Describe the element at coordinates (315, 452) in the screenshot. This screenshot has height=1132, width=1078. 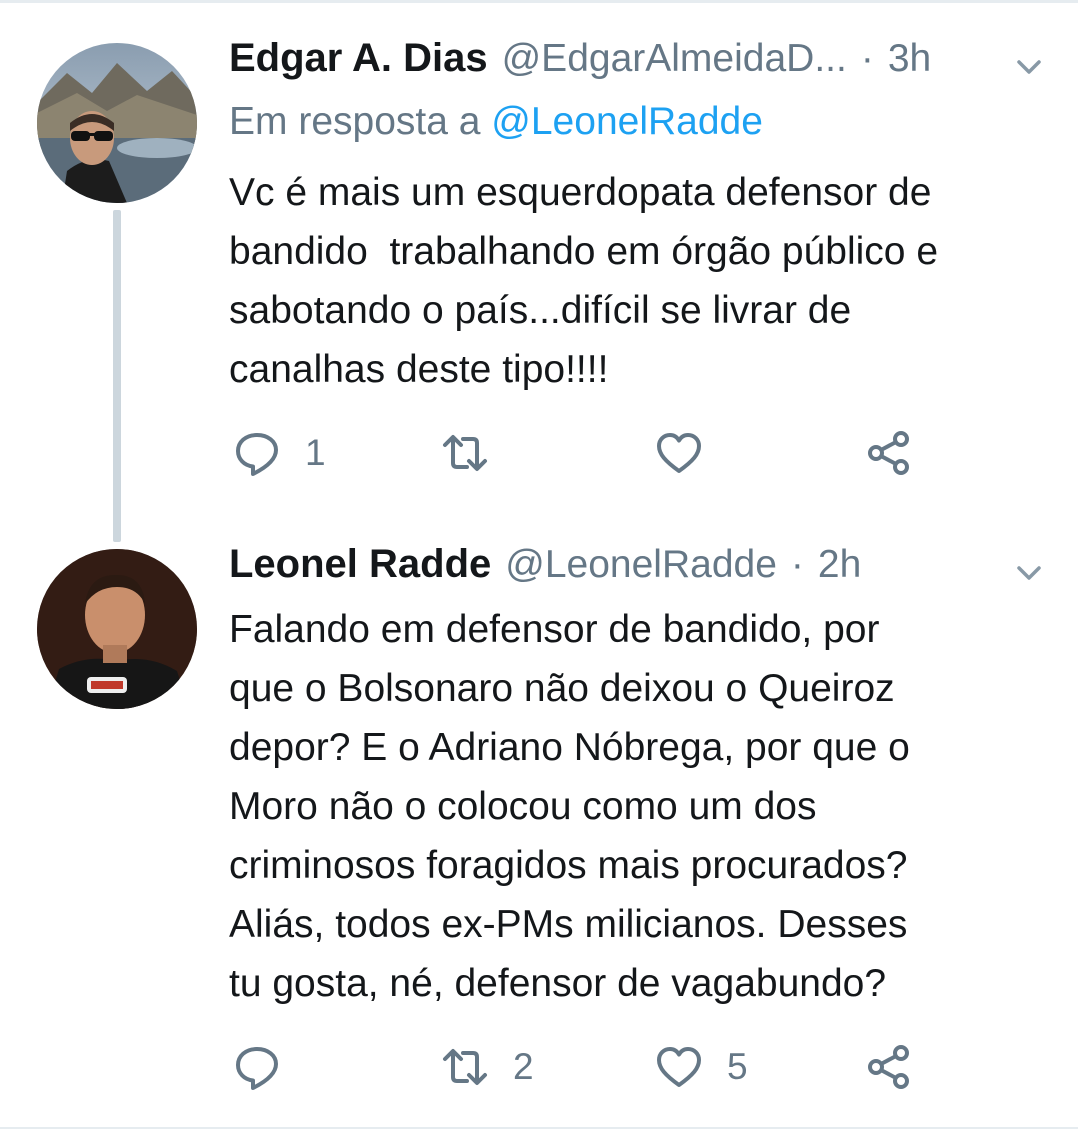
I see `reply-count: 1` at that location.